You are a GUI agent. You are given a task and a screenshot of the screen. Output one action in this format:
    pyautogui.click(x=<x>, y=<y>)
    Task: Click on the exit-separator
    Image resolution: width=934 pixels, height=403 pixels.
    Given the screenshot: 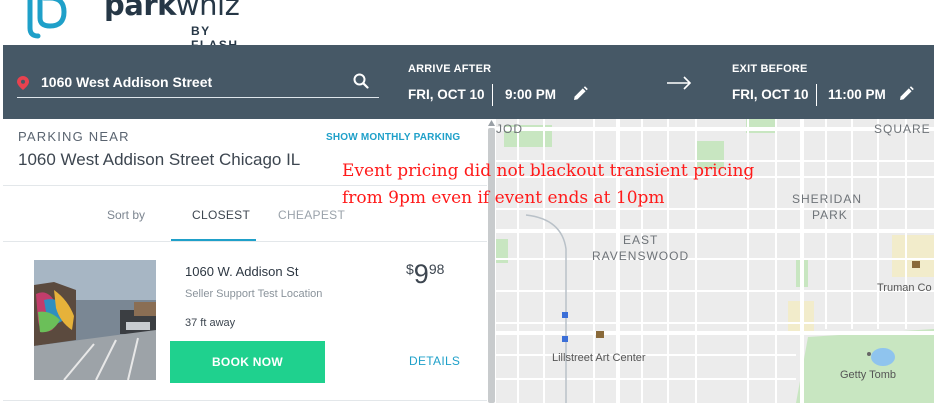 What is the action you would take?
    pyautogui.click(x=816, y=95)
    